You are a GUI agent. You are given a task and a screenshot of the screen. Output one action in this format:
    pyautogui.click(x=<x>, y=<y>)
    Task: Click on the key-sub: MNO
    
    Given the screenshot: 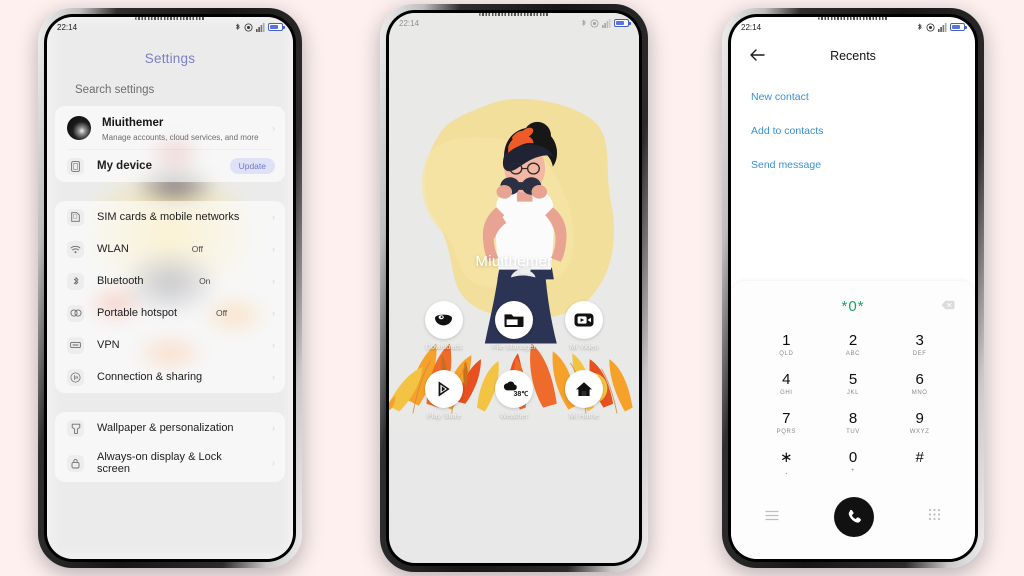 What is the action you would take?
    pyautogui.click(x=919, y=393)
    